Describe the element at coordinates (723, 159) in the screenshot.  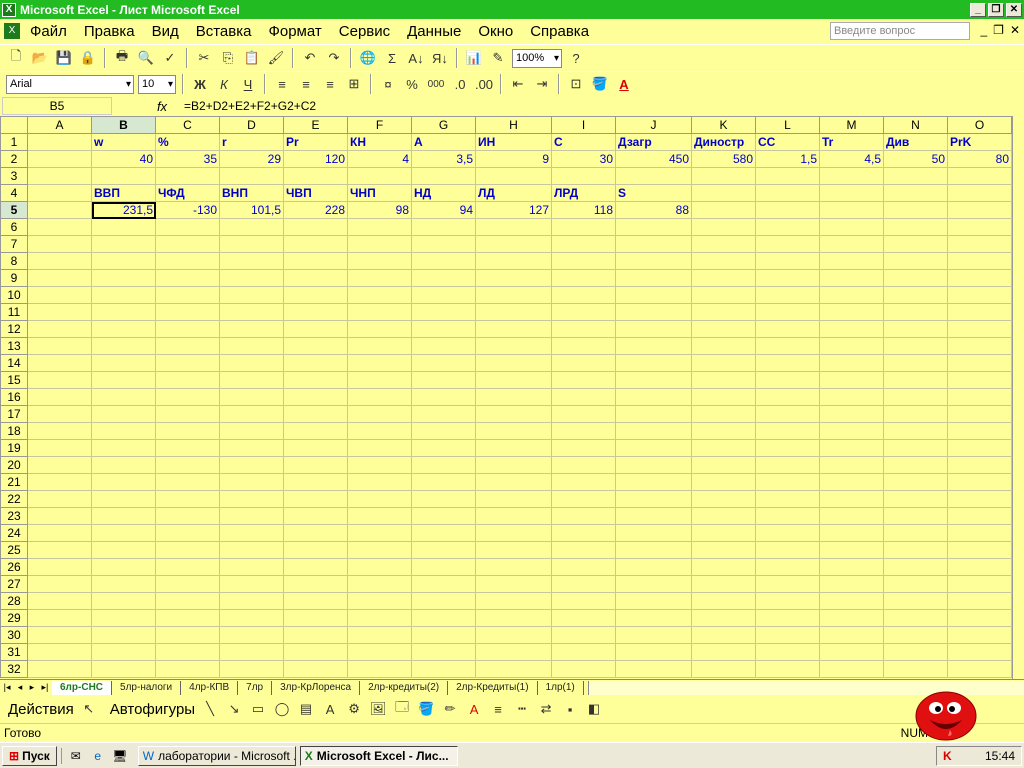
I see `cell: 580` at that location.